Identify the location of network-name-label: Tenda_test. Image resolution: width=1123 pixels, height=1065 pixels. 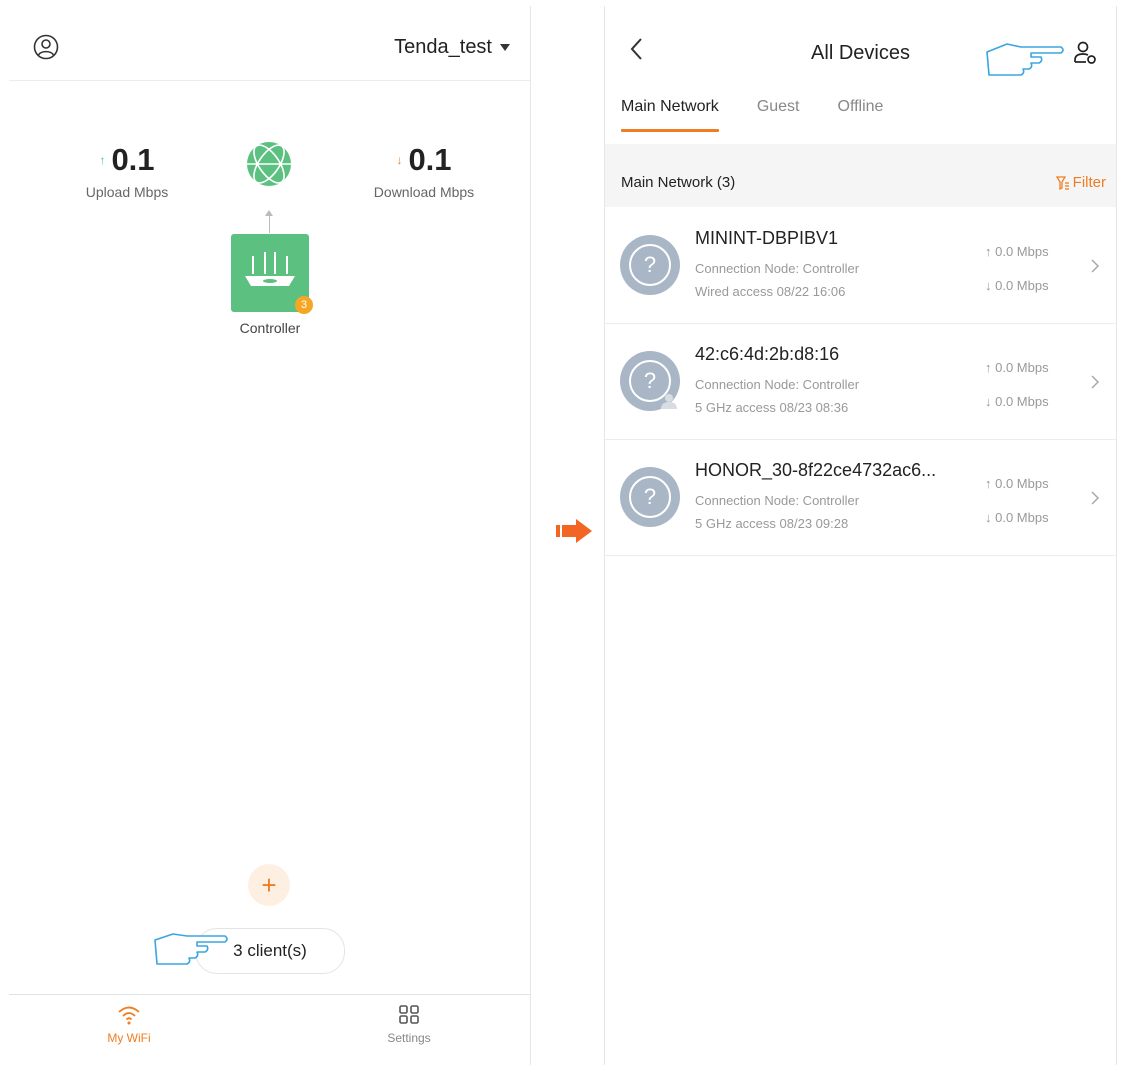
(443, 47).